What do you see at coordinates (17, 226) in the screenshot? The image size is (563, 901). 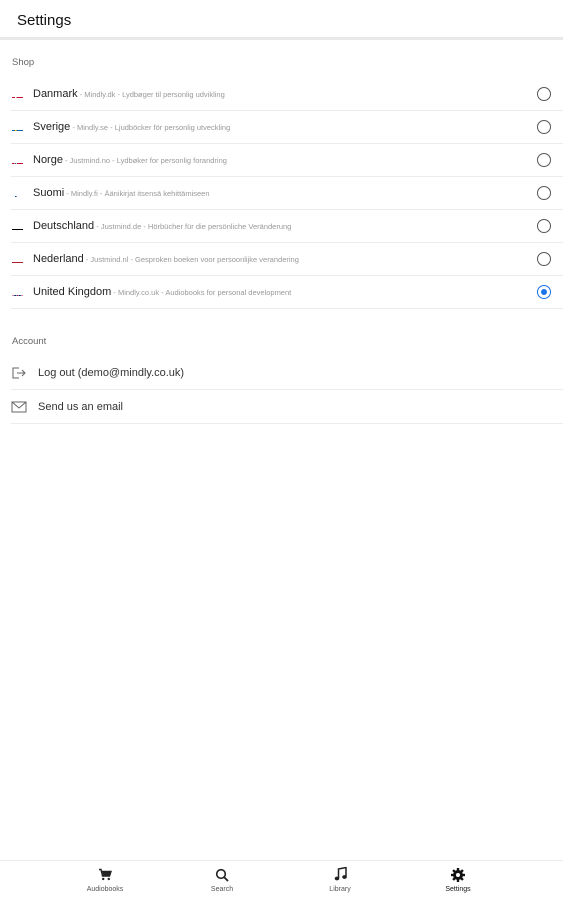 I see `de-flag-icon` at bounding box center [17, 226].